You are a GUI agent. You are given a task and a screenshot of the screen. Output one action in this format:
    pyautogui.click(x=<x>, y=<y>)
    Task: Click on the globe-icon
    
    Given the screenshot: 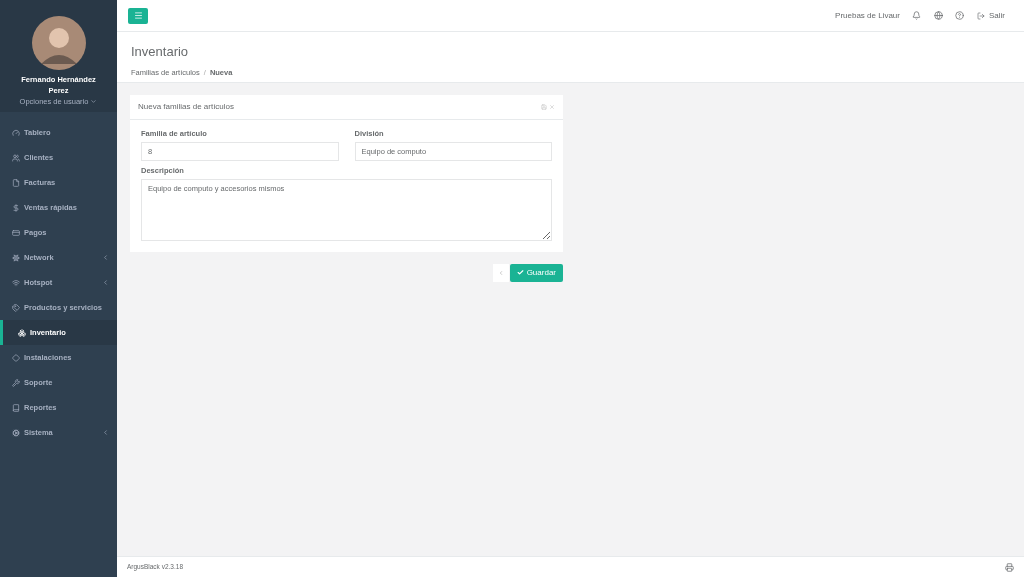 What is the action you would take?
    pyautogui.click(x=938, y=15)
    